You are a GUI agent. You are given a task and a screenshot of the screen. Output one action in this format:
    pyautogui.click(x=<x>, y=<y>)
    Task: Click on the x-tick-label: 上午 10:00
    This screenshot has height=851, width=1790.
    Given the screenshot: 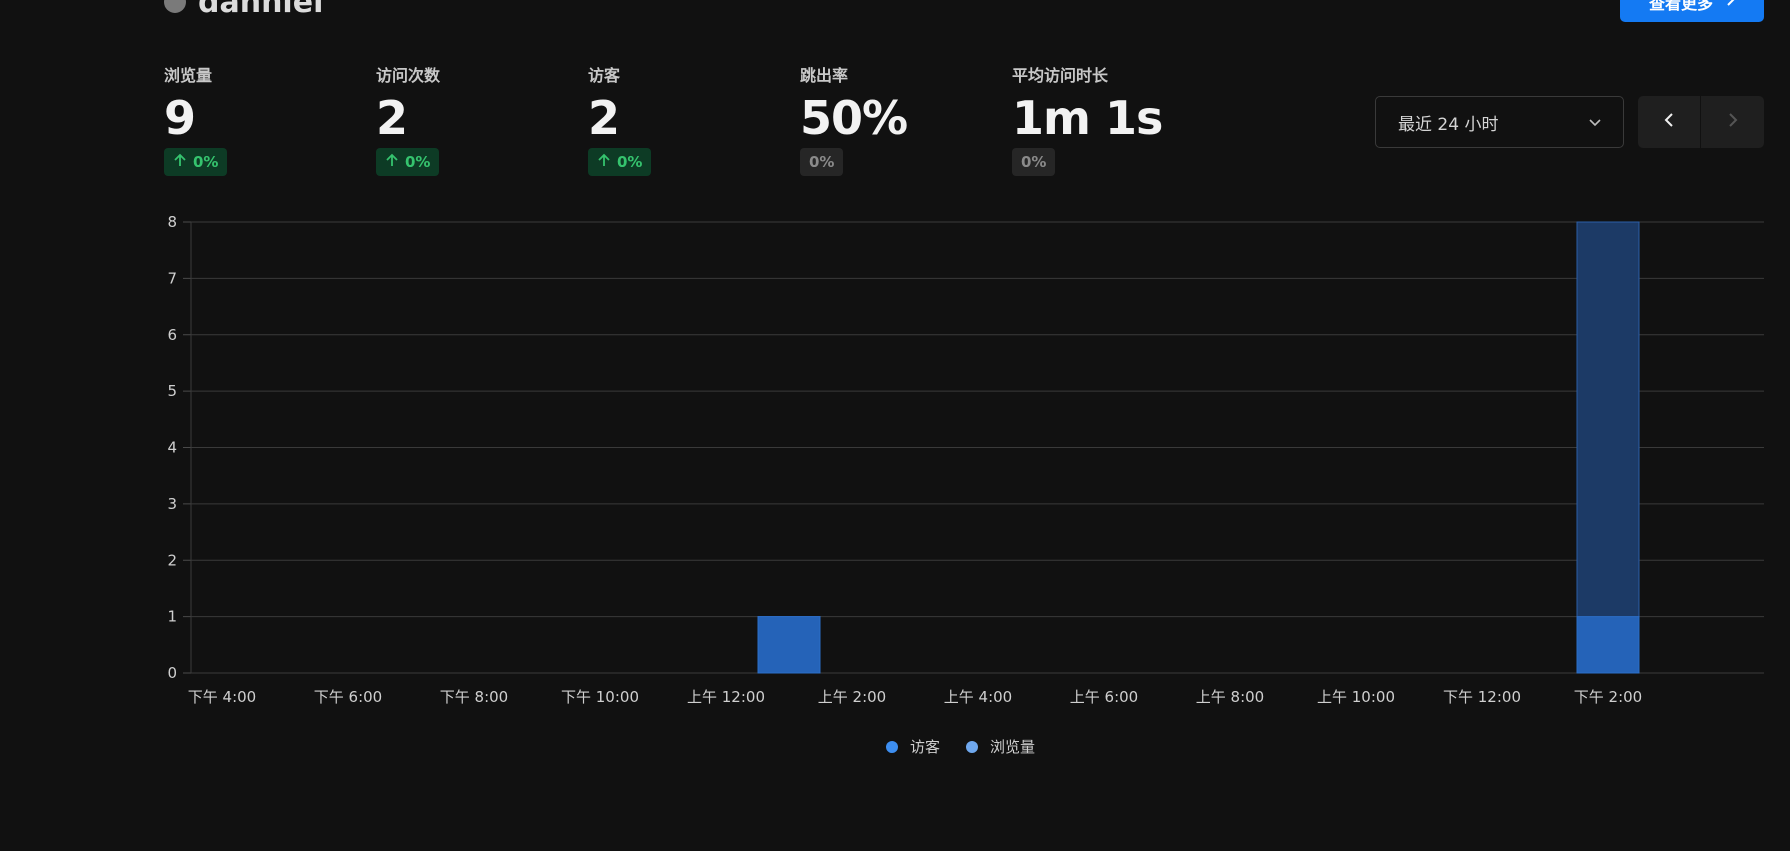 What is the action you would take?
    pyautogui.click(x=1356, y=697)
    